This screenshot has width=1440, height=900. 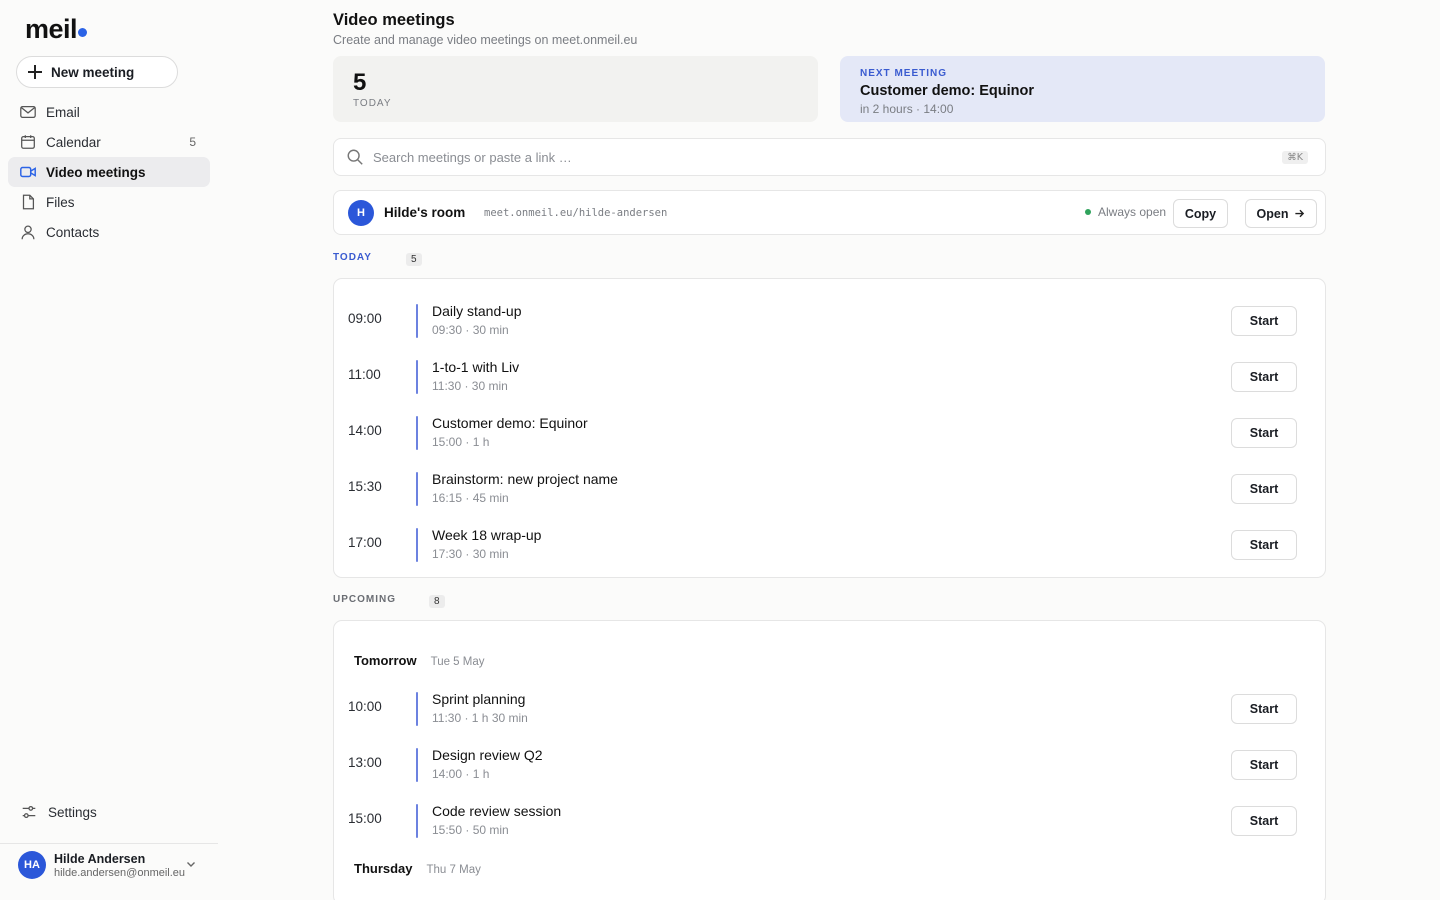 I want to click on sidebar-item-label: Files, so click(x=60, y=202).